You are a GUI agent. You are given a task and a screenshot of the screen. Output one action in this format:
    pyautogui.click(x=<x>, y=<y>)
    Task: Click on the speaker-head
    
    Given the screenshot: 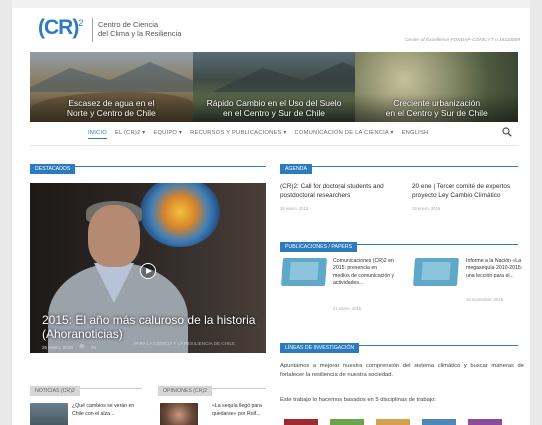 What is the action you would take?
    pyautogui.click(x=114, y=236)
    